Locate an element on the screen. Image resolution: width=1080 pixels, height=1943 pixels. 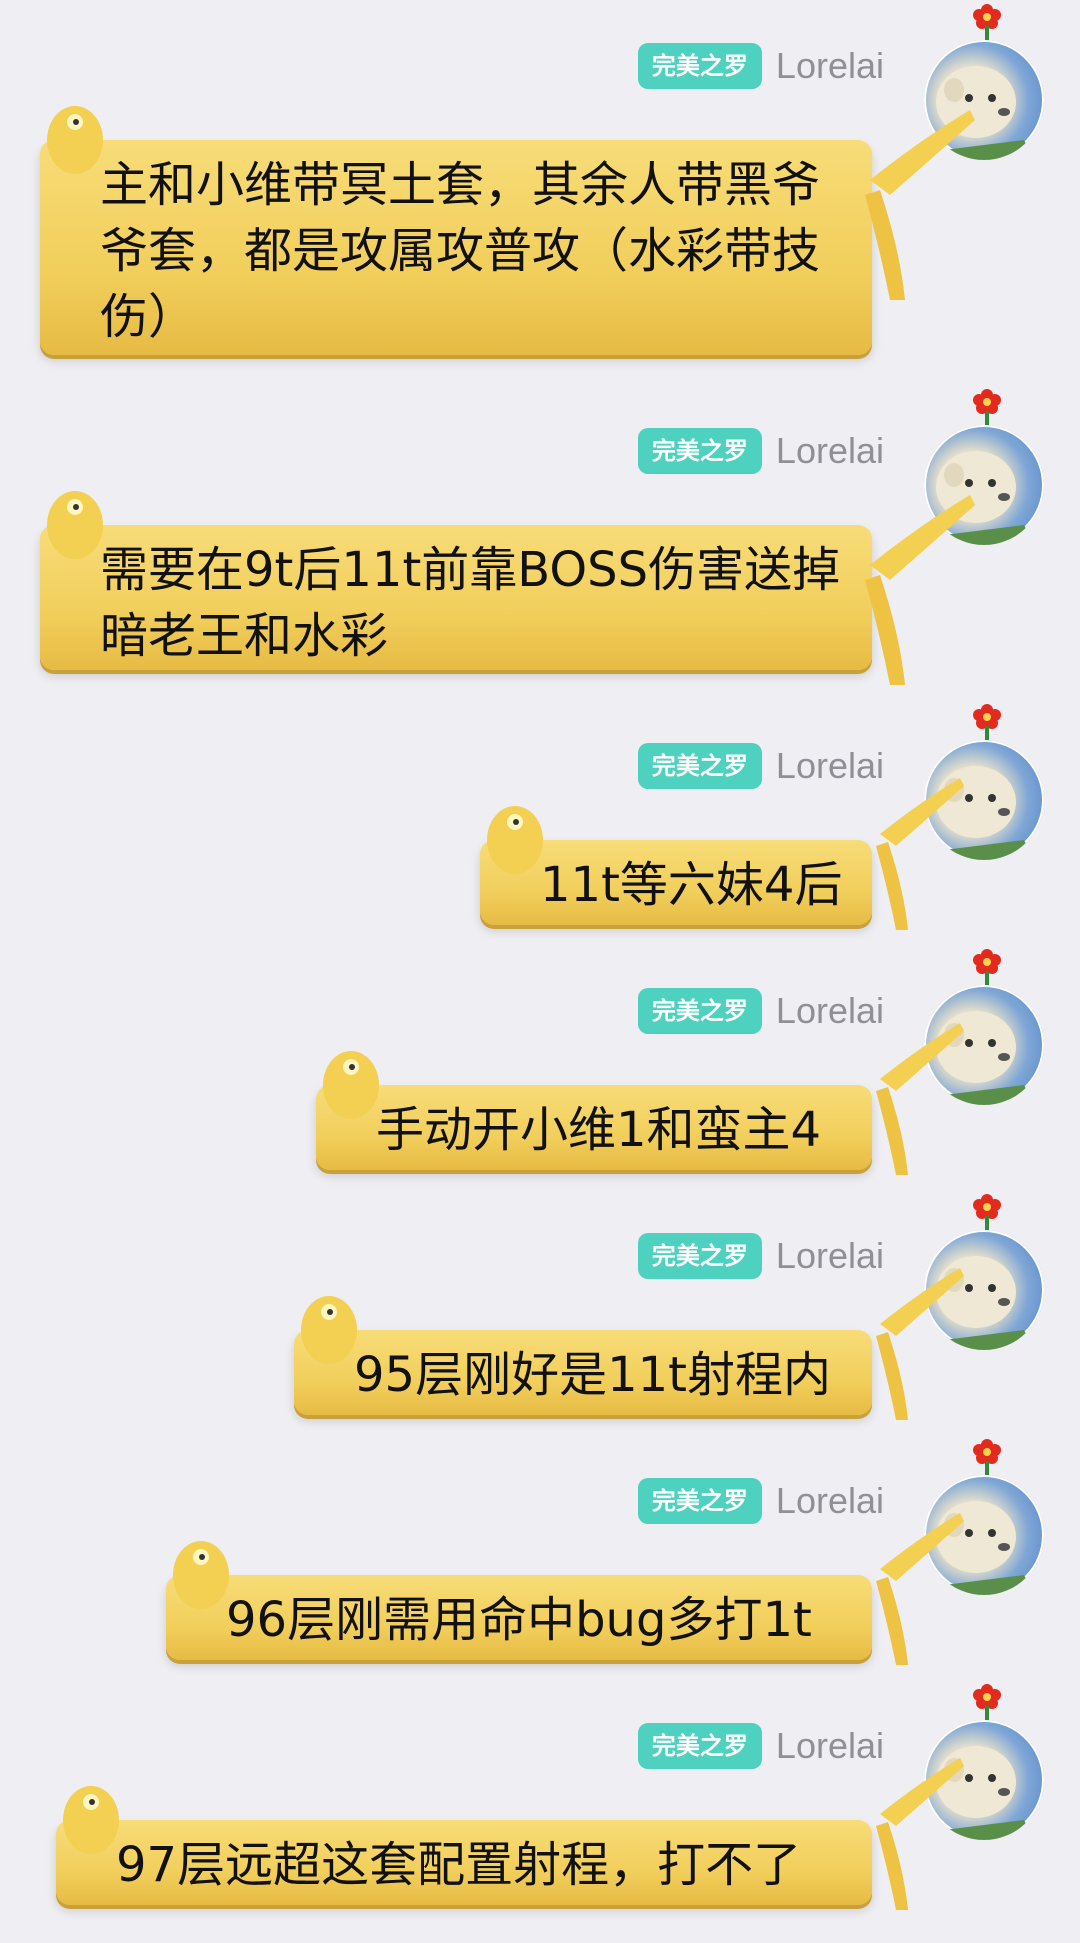
message-item: 完美之罗 Lorelai 11t等六妹4后 is located at coordinates (540, 820).